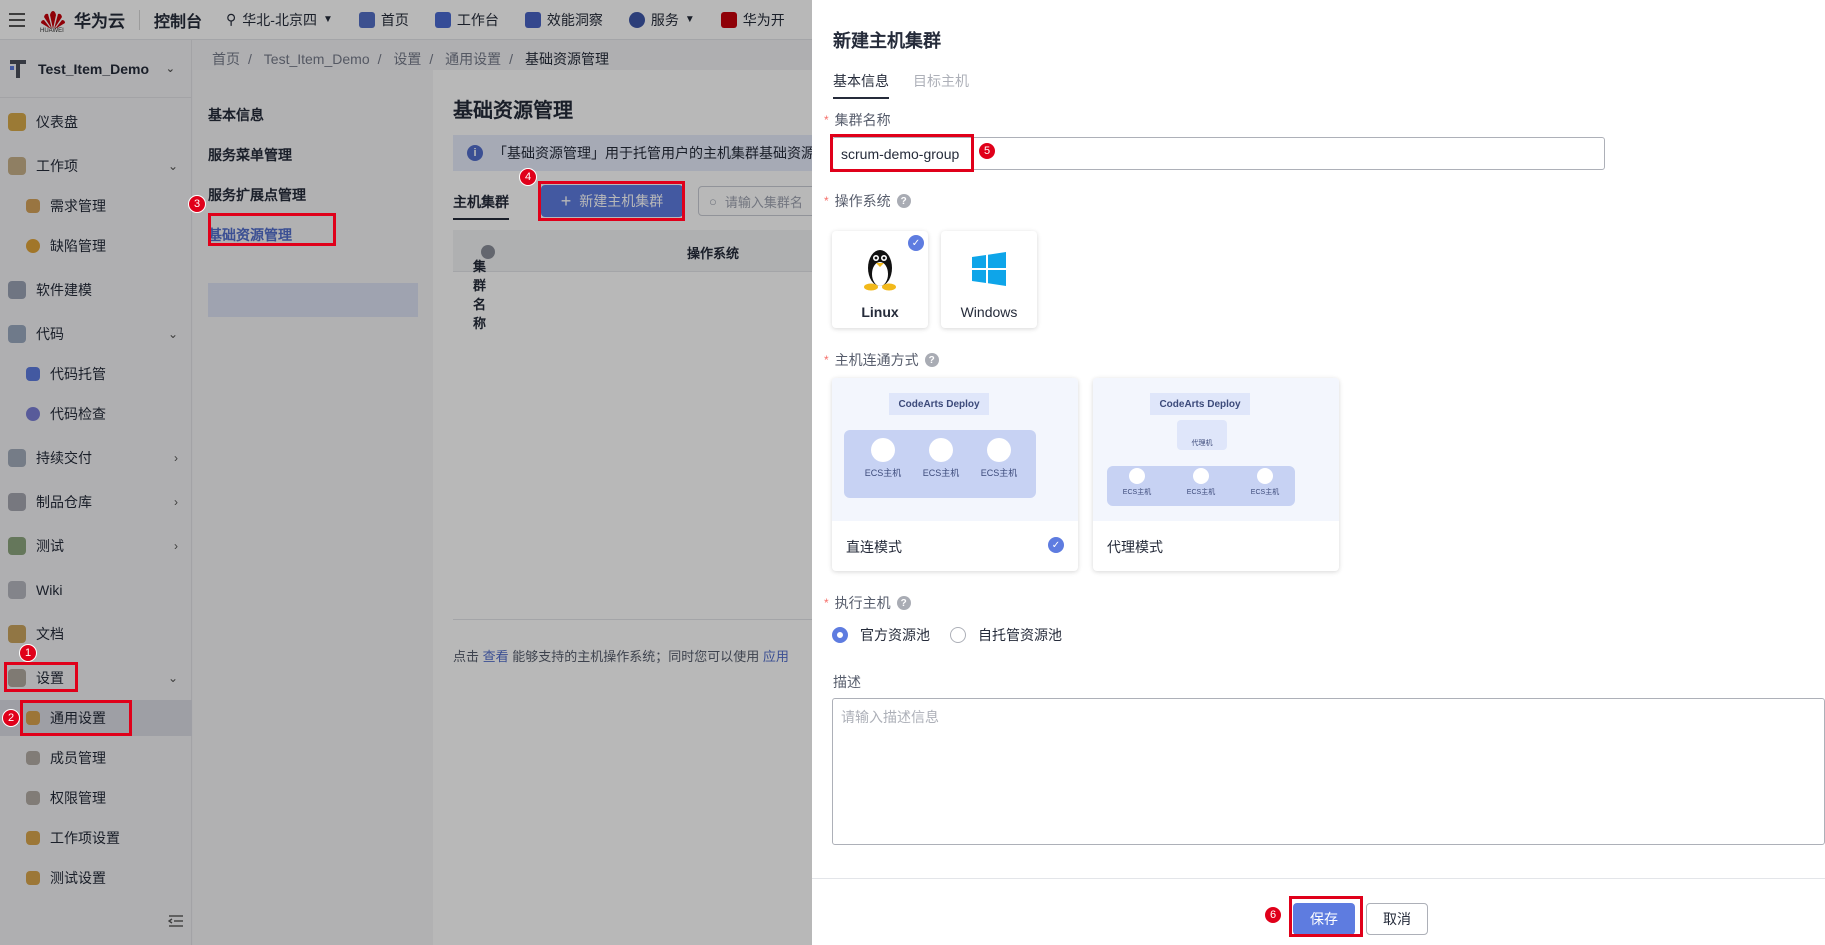  Describe the element at coordinates (867, 201) in the screenshot. I see `label-os: * 操作系统 ?` at that location.